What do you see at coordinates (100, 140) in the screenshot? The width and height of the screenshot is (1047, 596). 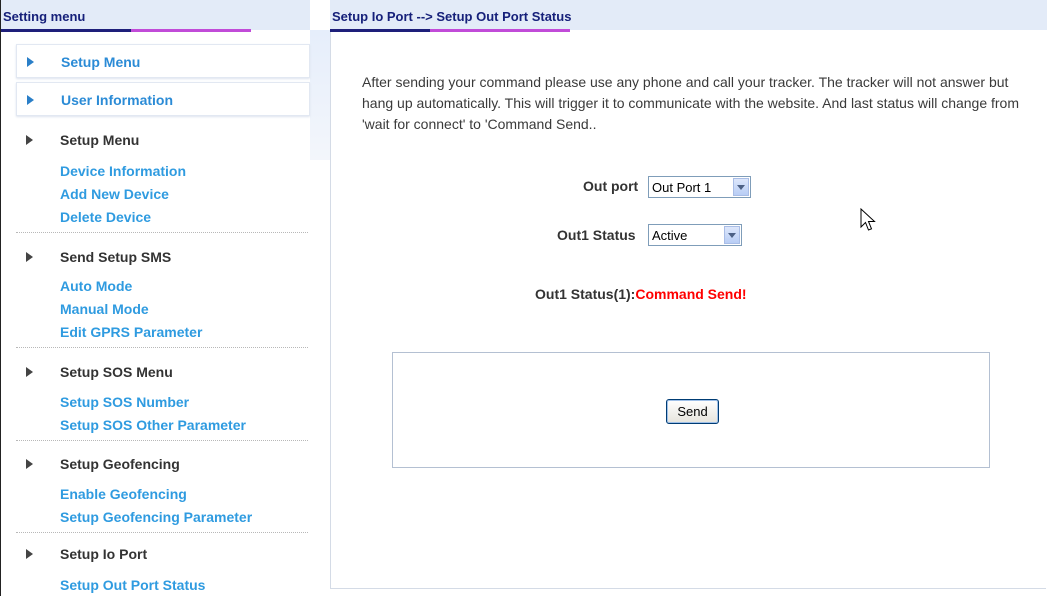 I see `section-label: Setup Menu` at bounding box center [100, 140].